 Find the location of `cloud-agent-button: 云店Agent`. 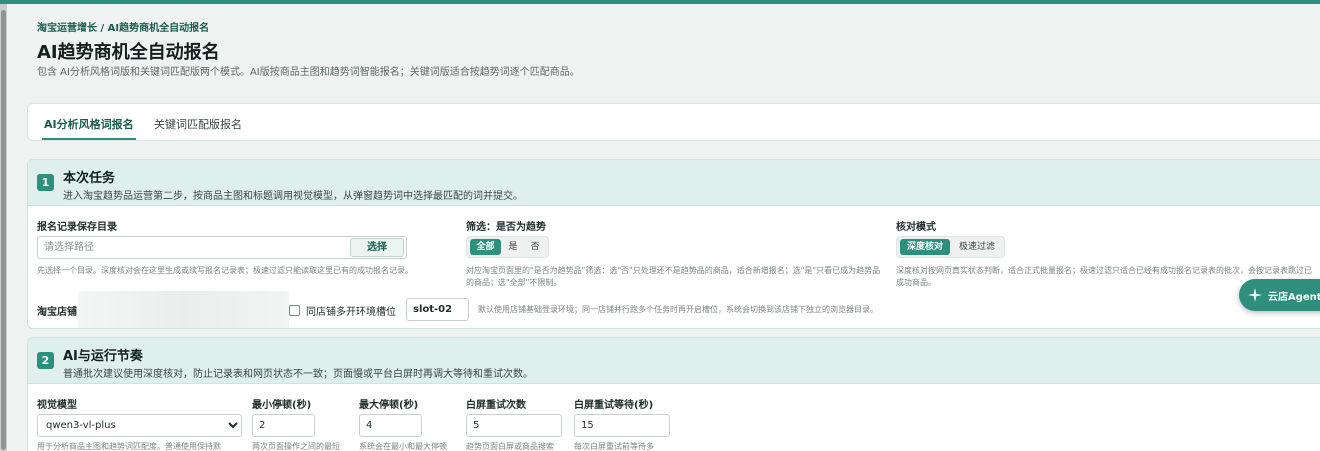

cloud-agent-button: 云店Agent is located at coordinates (1279, 295).